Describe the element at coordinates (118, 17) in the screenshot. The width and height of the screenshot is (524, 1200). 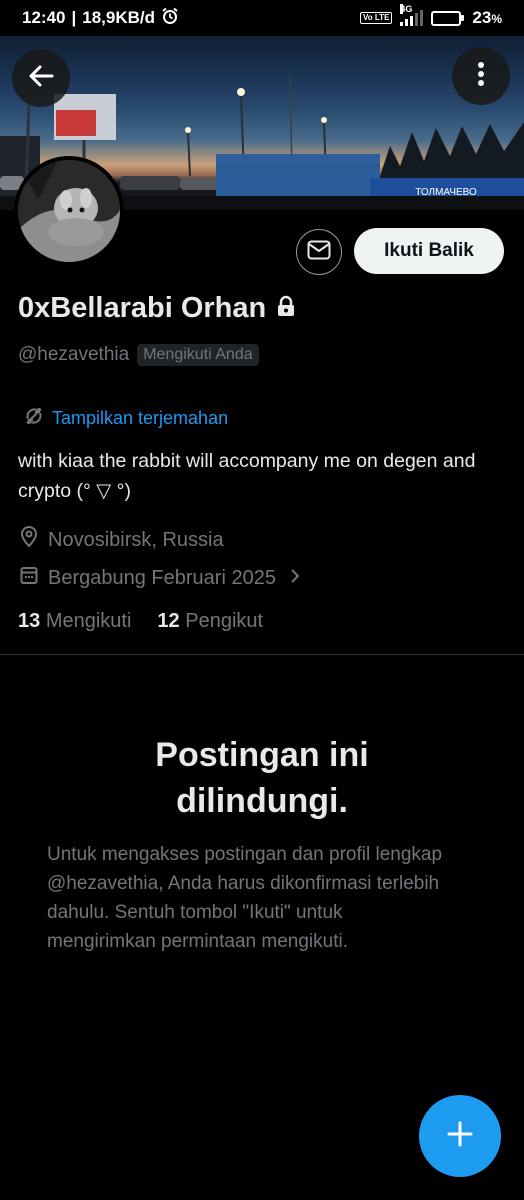
I see `network-speed: 18,9KB/d` at that location.